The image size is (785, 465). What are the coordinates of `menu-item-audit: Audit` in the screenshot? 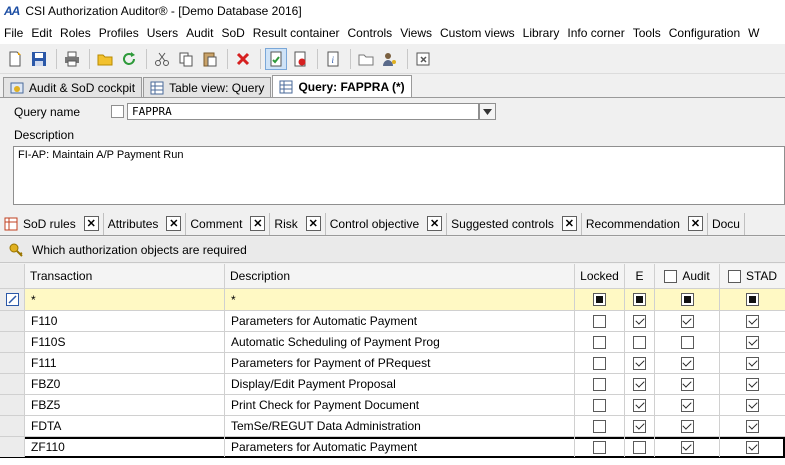 It's located at (199, 33).